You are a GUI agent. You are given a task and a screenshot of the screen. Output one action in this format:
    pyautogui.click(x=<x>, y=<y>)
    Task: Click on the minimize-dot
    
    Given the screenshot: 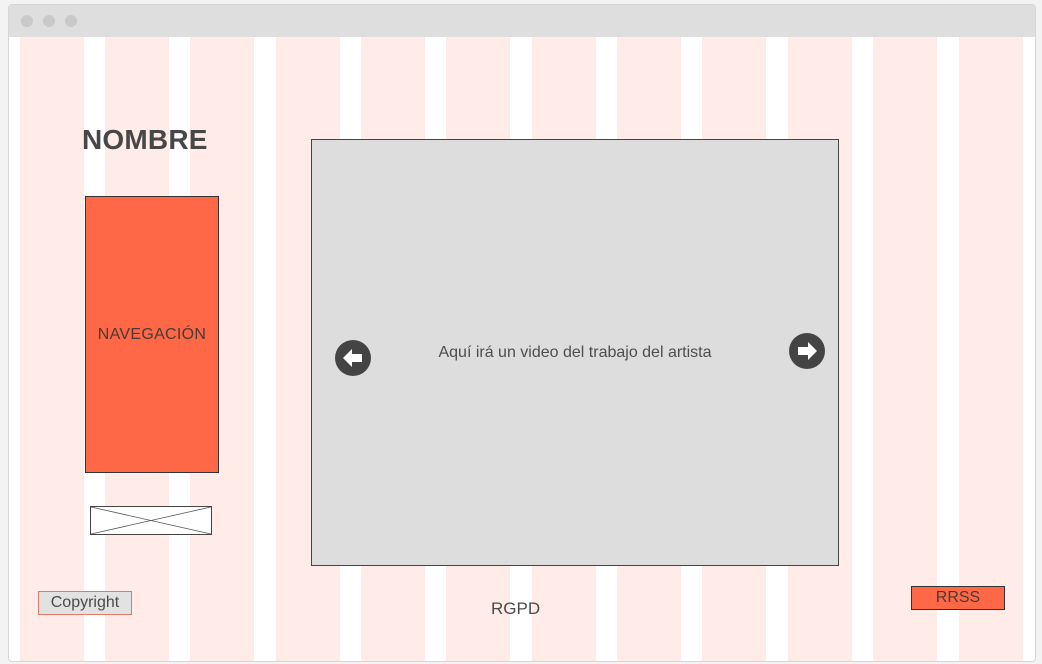 What is the action you would take?
    pyautogui.click(x=49, y=21)
    